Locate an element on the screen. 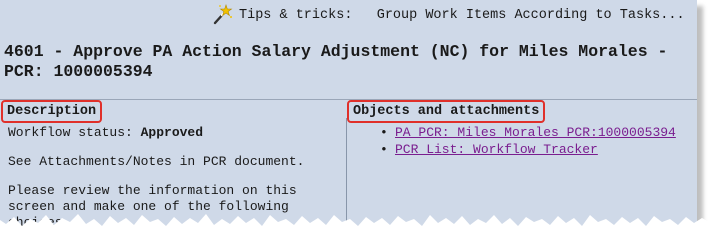 The width and height of the screenshot is (709, 242). magic-wand-icon is located at coordinates (223, 14).